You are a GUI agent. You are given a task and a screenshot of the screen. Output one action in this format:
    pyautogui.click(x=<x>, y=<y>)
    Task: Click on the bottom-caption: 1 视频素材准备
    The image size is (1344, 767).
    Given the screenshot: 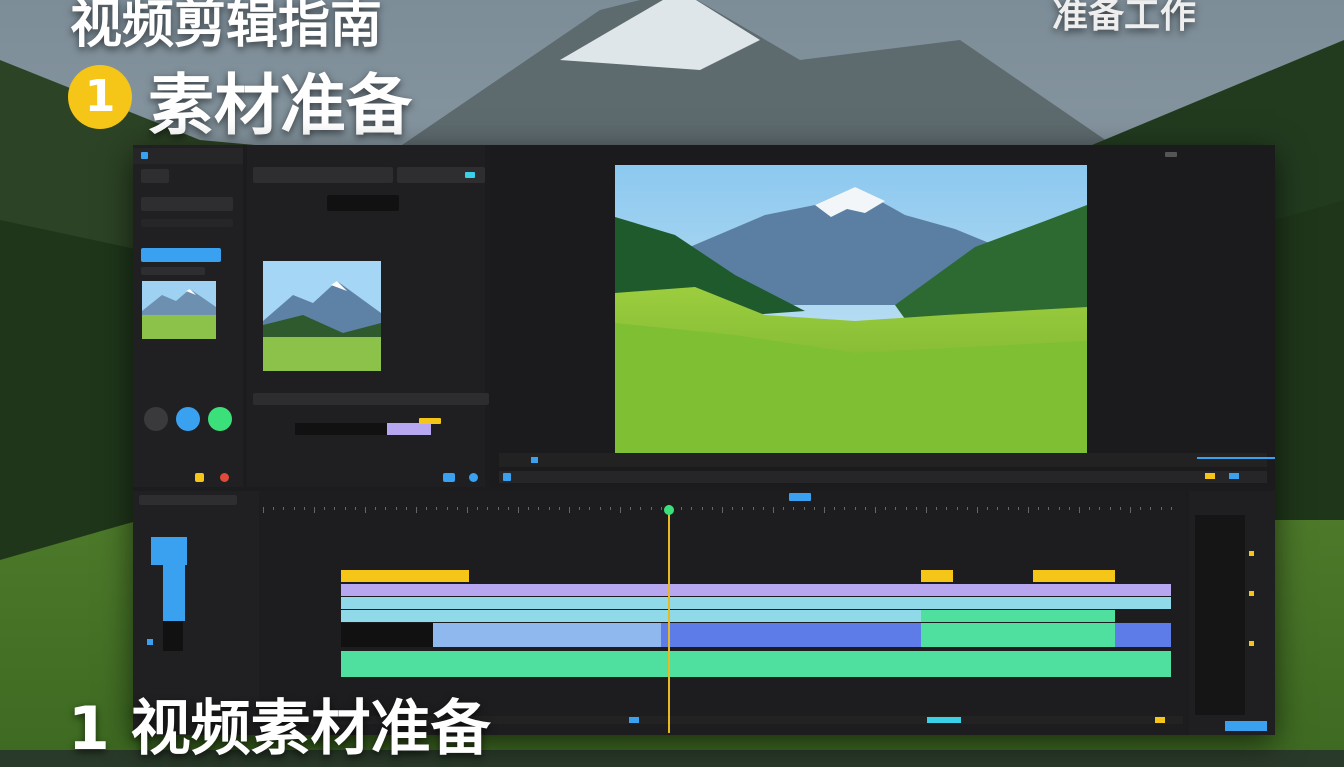 What is the action you would take?
    pyautogui.click(x=279, y=729)
    